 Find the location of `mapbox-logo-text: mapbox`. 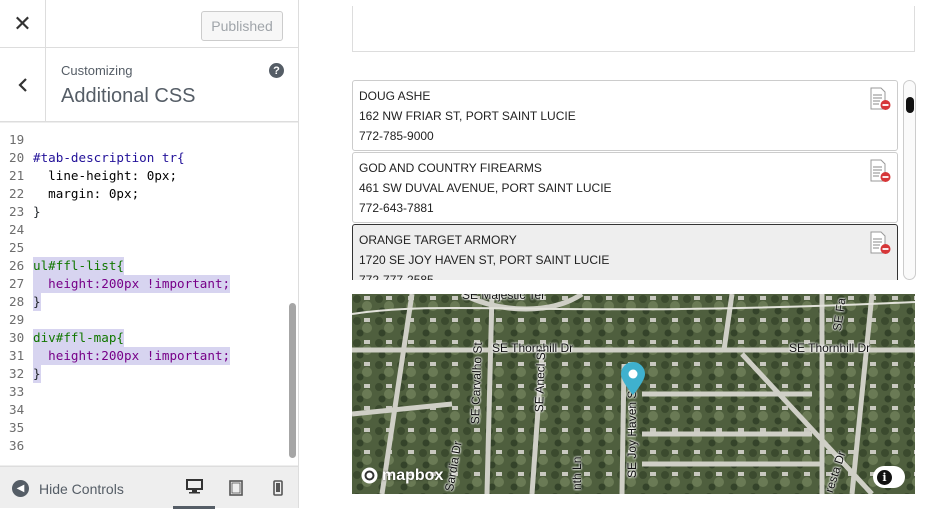

mapbox-logo-text: mapbox is located at coordinates (413, 475).